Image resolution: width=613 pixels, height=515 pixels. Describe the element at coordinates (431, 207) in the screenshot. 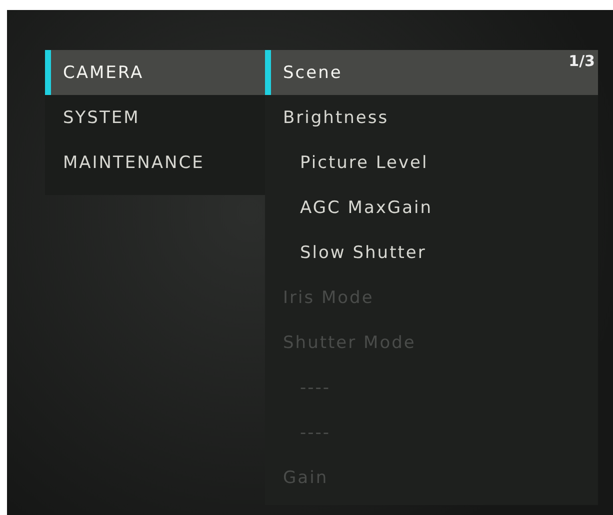

I see `menu-item: AGC MaxGain` at that location.